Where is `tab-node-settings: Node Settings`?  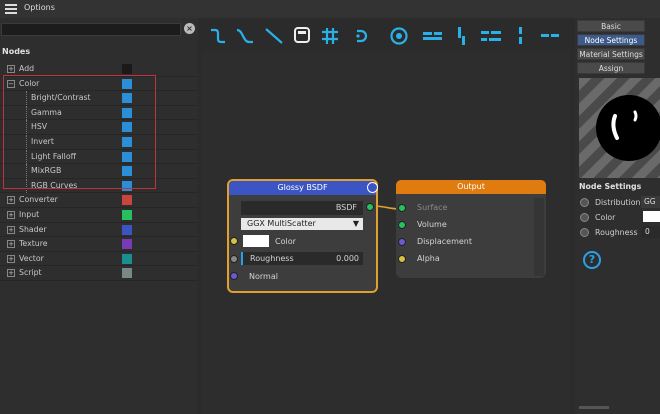
tab-node-settings: Node Settings is located at coordinates (611, 40).